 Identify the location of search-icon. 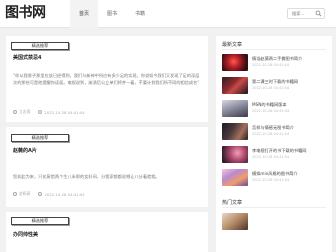
(318, 13).